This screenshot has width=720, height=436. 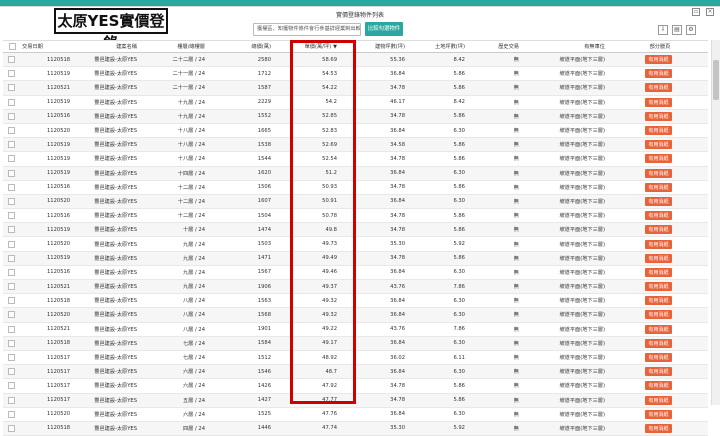 What do you see at coordinates (677, 30) in the screenshot?
I see `print-icon: ▤` at bounding box center [677, 30].